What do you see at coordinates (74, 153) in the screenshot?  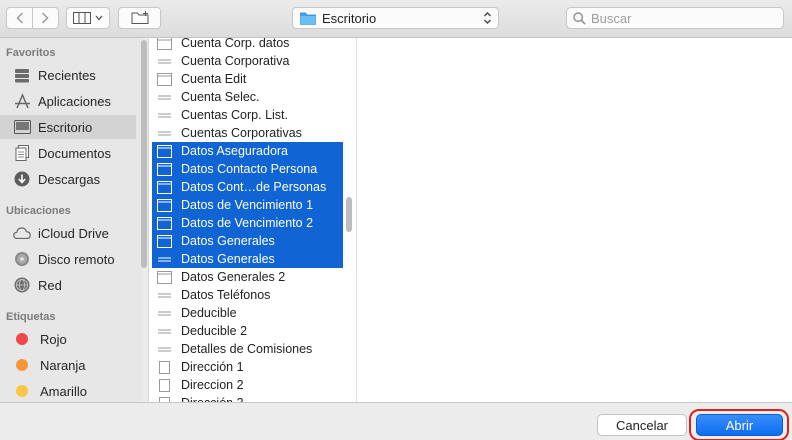 I see `sidebar-item-label: Documentos` at bounding box center [74, 153].